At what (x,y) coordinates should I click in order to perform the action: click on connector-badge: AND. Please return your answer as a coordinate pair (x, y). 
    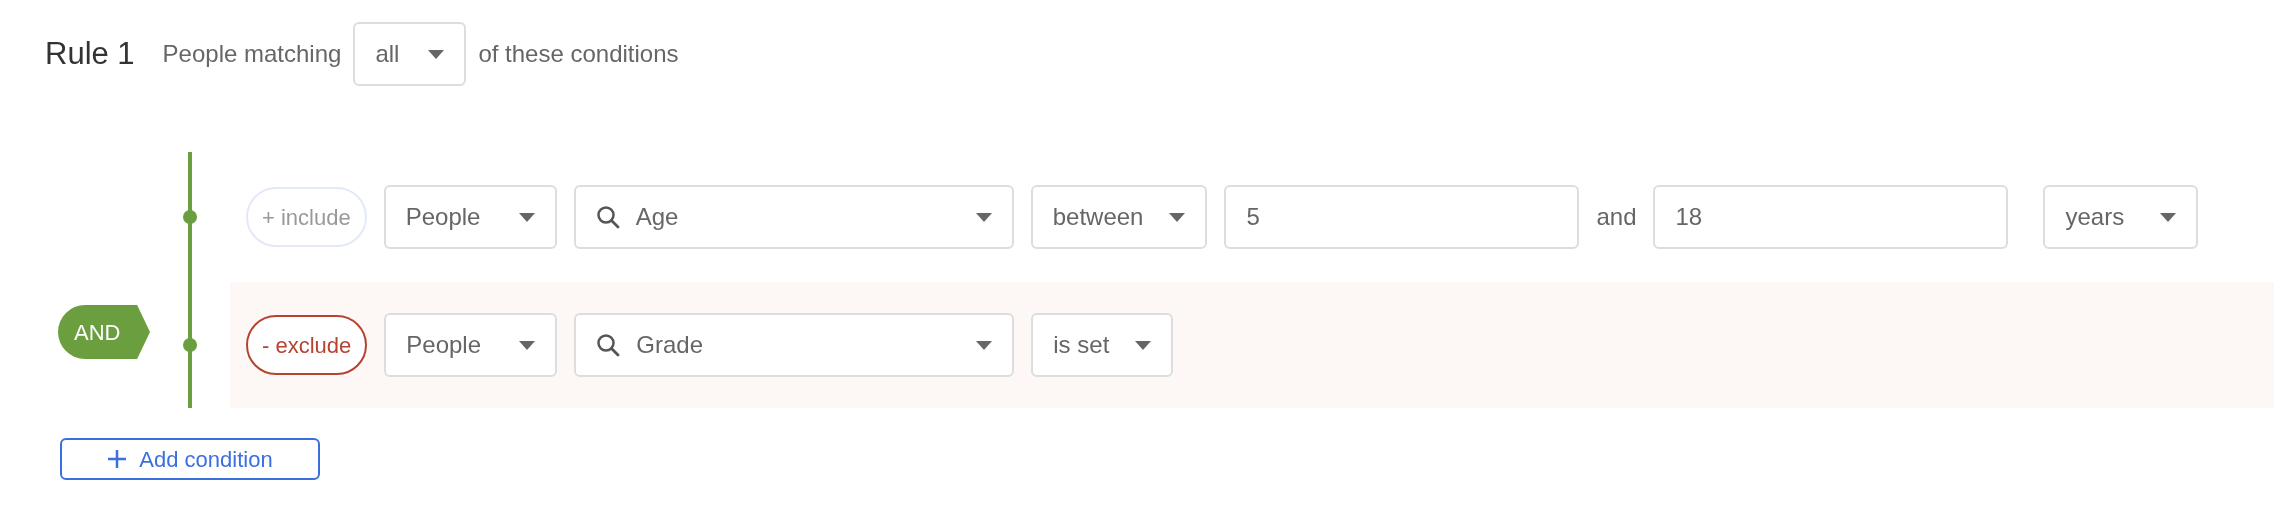
    Looking at the image, I should click on (104, 332).